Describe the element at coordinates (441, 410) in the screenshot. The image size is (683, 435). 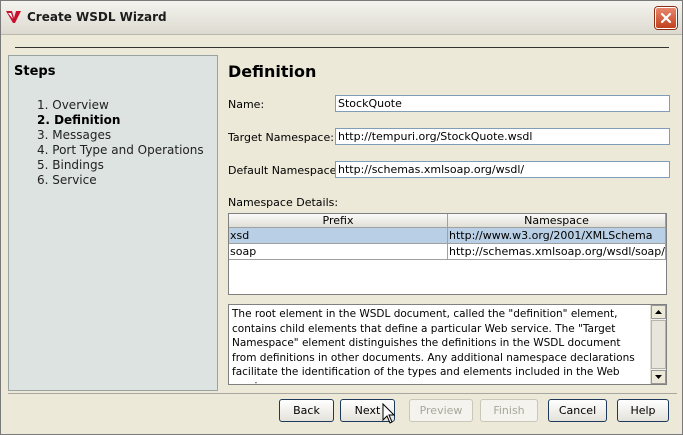
I see `preview-button: Preview` at that location.